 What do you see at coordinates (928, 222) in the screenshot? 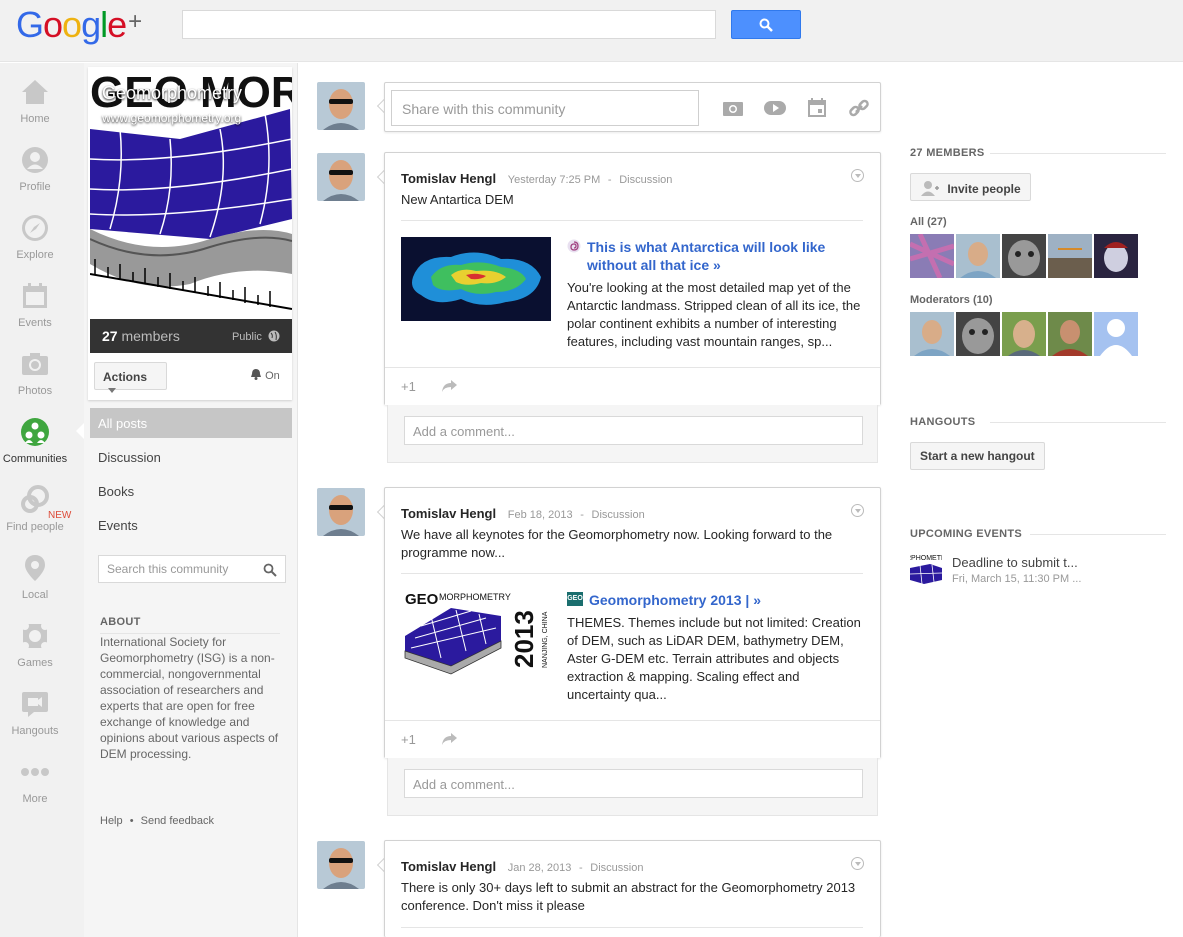
I see `all-members-label: All (27)` at bounding box center [928, 222].